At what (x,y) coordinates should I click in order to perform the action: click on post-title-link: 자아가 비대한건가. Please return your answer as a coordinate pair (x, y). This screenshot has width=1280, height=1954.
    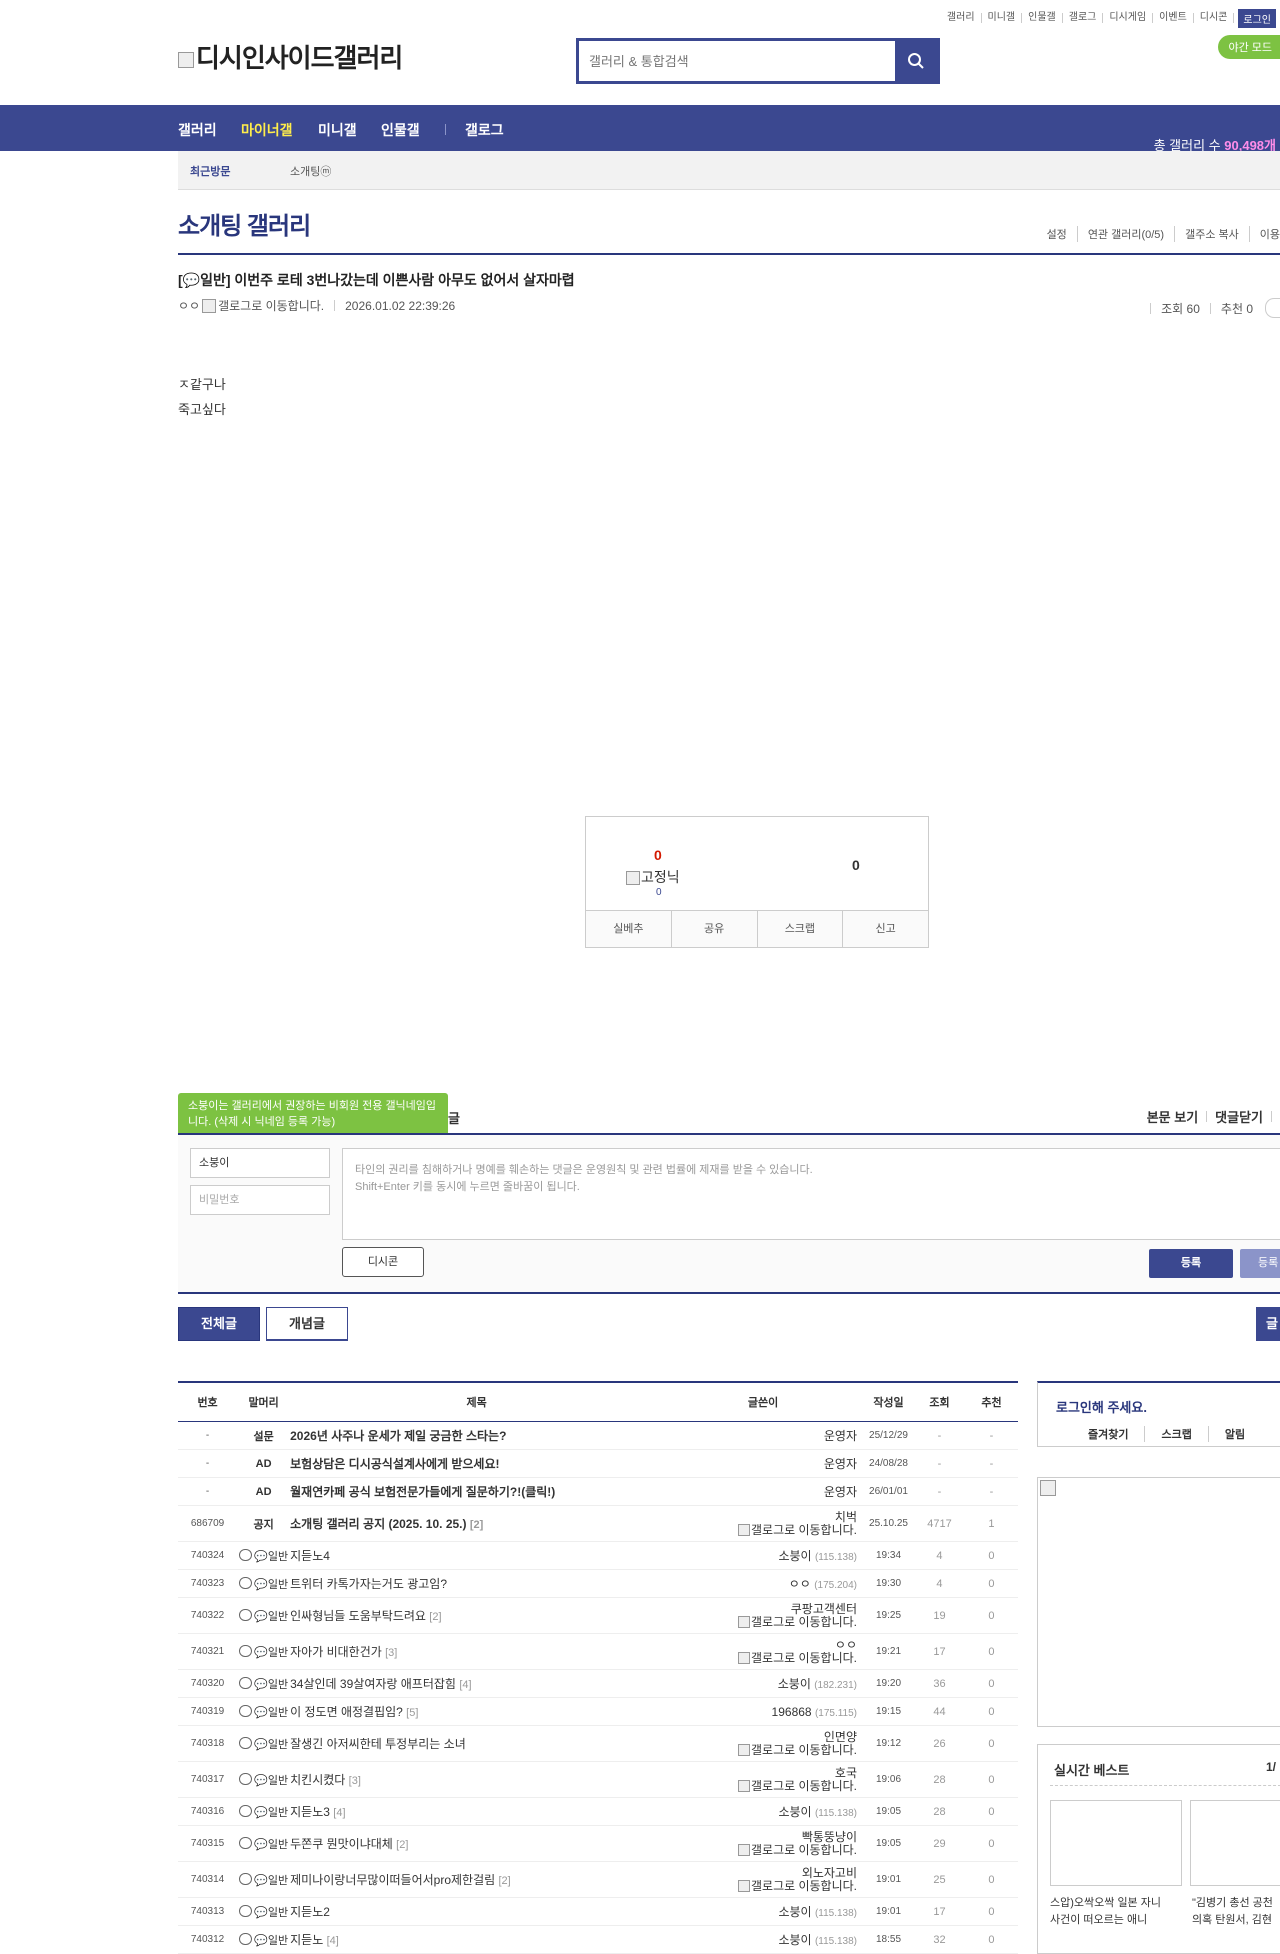
    Looking at the image, I should click on (336, 1652).